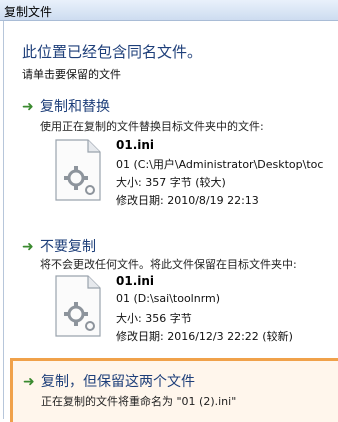 This screenshot has height=422, width=338. Describe the element at coordinates (71, 74) in the screenshot. I see `dialog-subheading: 请单击要保留的文件` at that location.